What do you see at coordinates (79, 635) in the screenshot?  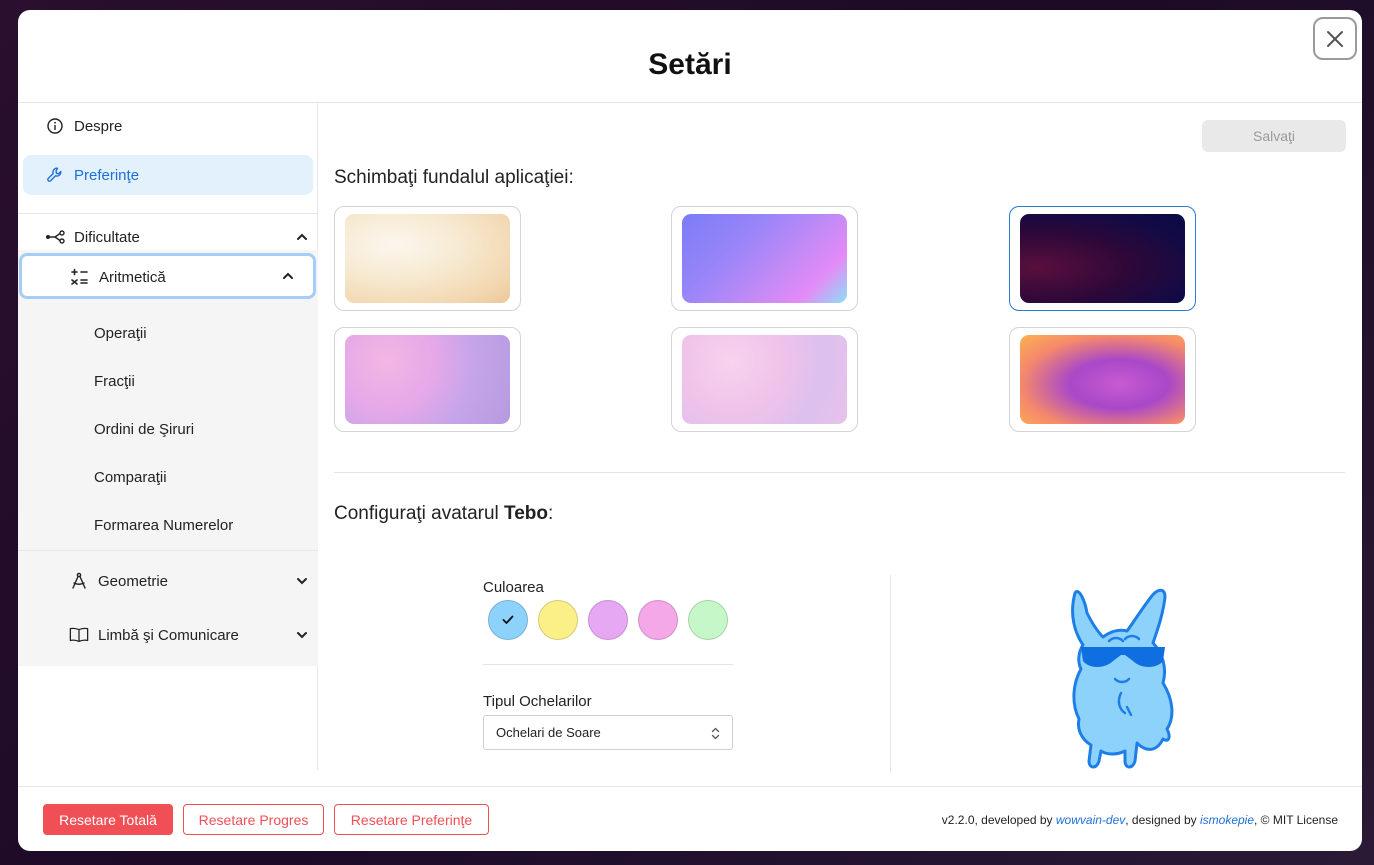 I see `book-icon` at bounding box center [79, 635].